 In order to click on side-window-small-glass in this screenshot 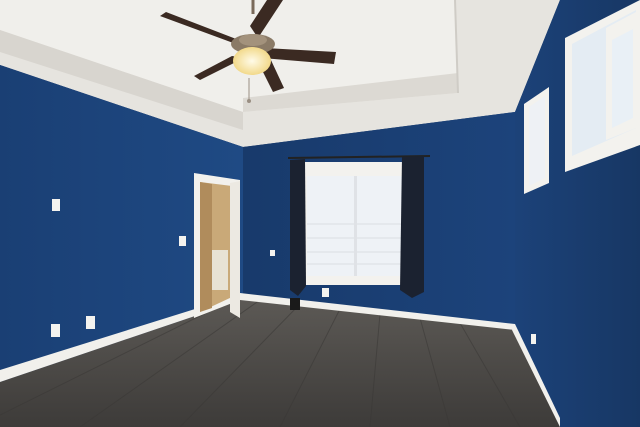, I will do `click(537, 141)`.